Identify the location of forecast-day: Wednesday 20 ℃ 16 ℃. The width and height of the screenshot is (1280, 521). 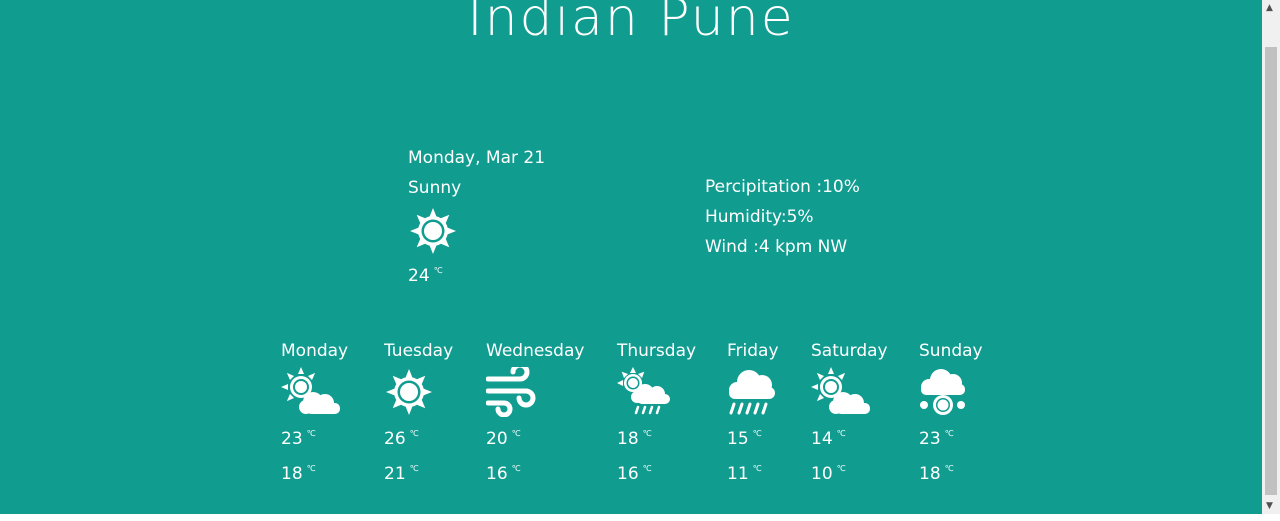
(541, 412).